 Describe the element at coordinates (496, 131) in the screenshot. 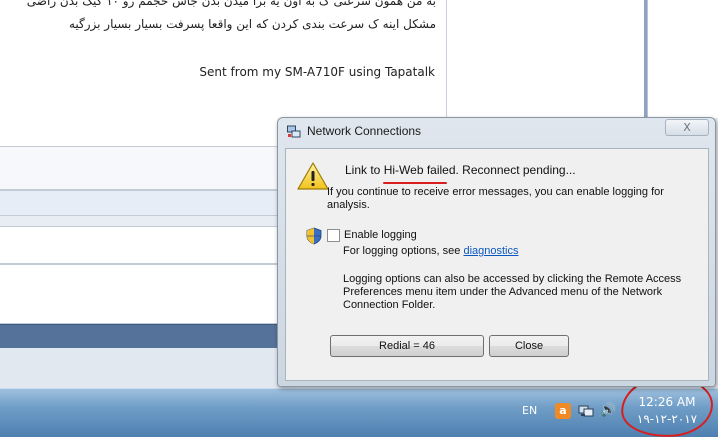

I see `title-bar: Network Connections X` at that location.